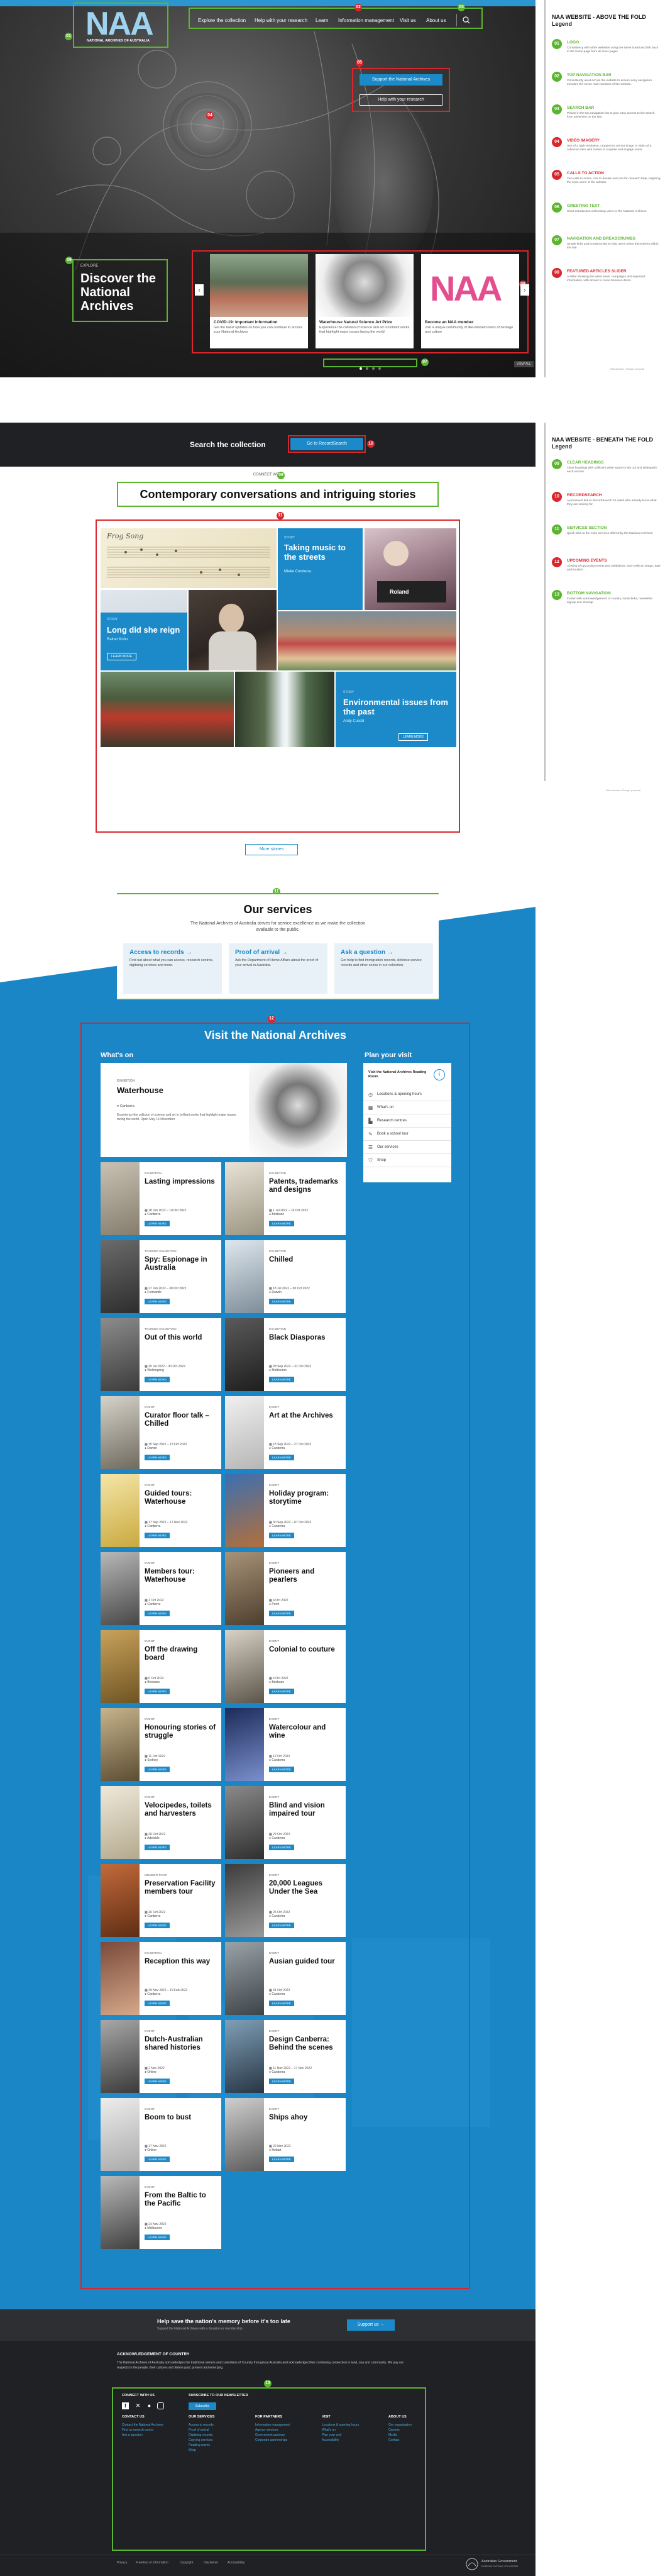  Describe the element at coordinates (401, 80) in the screenshot. I see `support-button: Support the National Archives` at that location.